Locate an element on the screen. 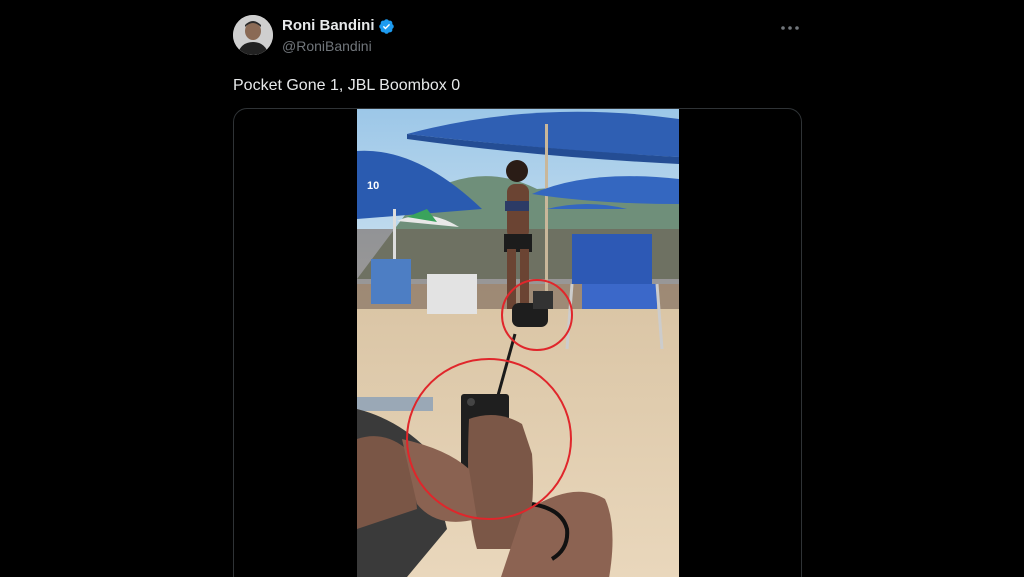 The height and width of the screenshot is (577, 1024). display-name: Roni Bandini is located at coordinates (328, 26).